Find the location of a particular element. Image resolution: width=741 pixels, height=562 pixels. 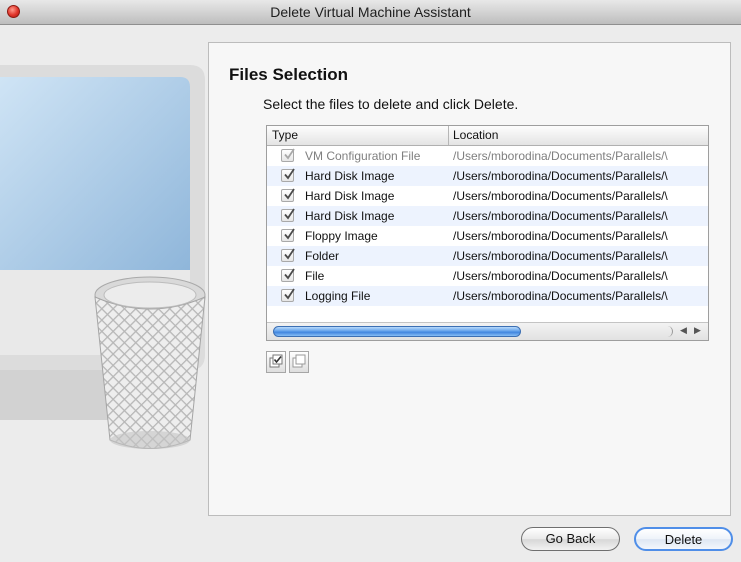

scroll-right-arrow-icon: ▶ is located at coordinates (697, 330).